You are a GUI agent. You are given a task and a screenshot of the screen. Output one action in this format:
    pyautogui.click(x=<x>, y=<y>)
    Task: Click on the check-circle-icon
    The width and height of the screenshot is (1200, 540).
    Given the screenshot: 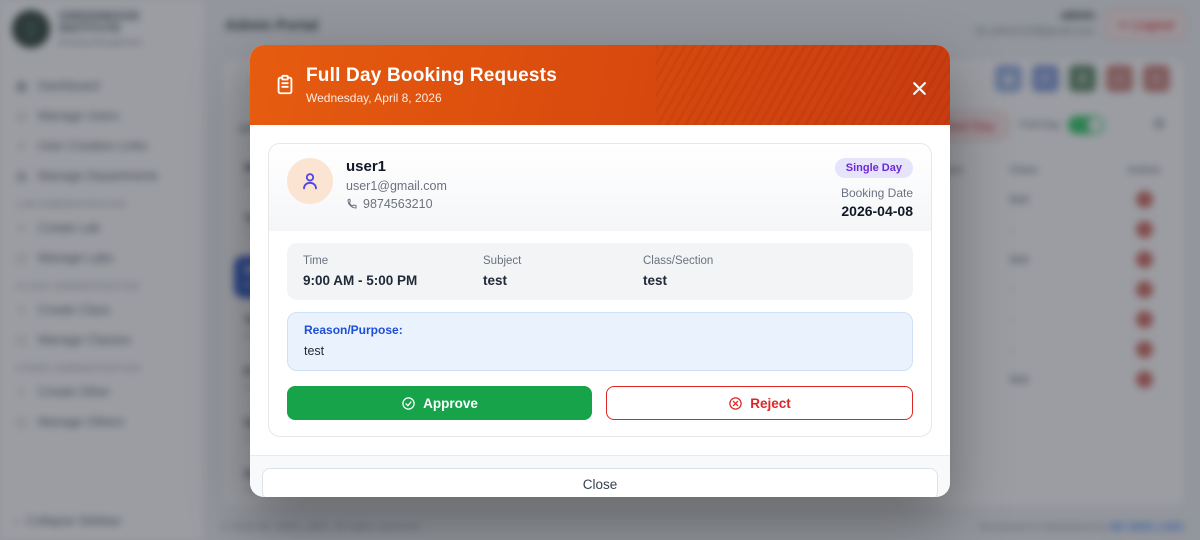 What is the action you would take?
    pyautogui.click(x=408, y=403)
    